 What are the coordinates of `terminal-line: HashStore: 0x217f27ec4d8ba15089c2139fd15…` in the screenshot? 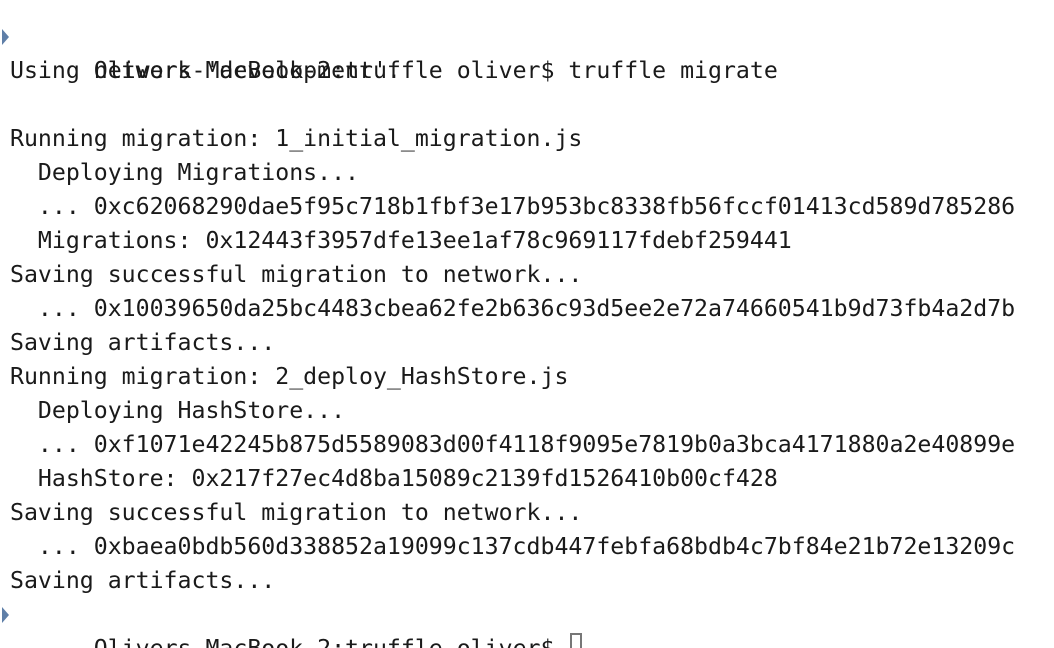 It's located at (512, 479).